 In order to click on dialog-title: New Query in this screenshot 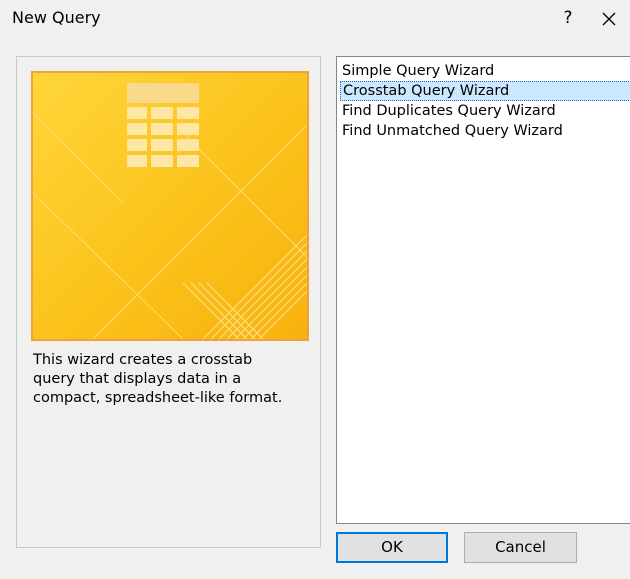, I will do `click(56, 17)`.